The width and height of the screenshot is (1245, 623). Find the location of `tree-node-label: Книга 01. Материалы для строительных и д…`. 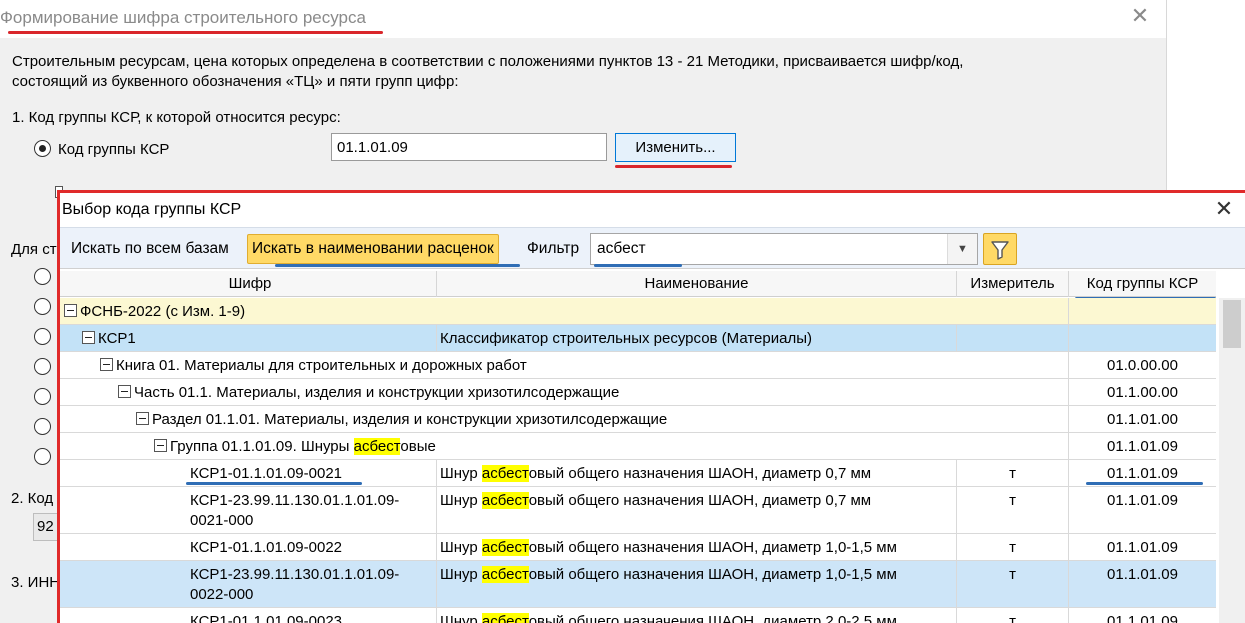

tree-node-label: Книга 01. Материалы для строительных и д… is located at coordinates (566, 365).